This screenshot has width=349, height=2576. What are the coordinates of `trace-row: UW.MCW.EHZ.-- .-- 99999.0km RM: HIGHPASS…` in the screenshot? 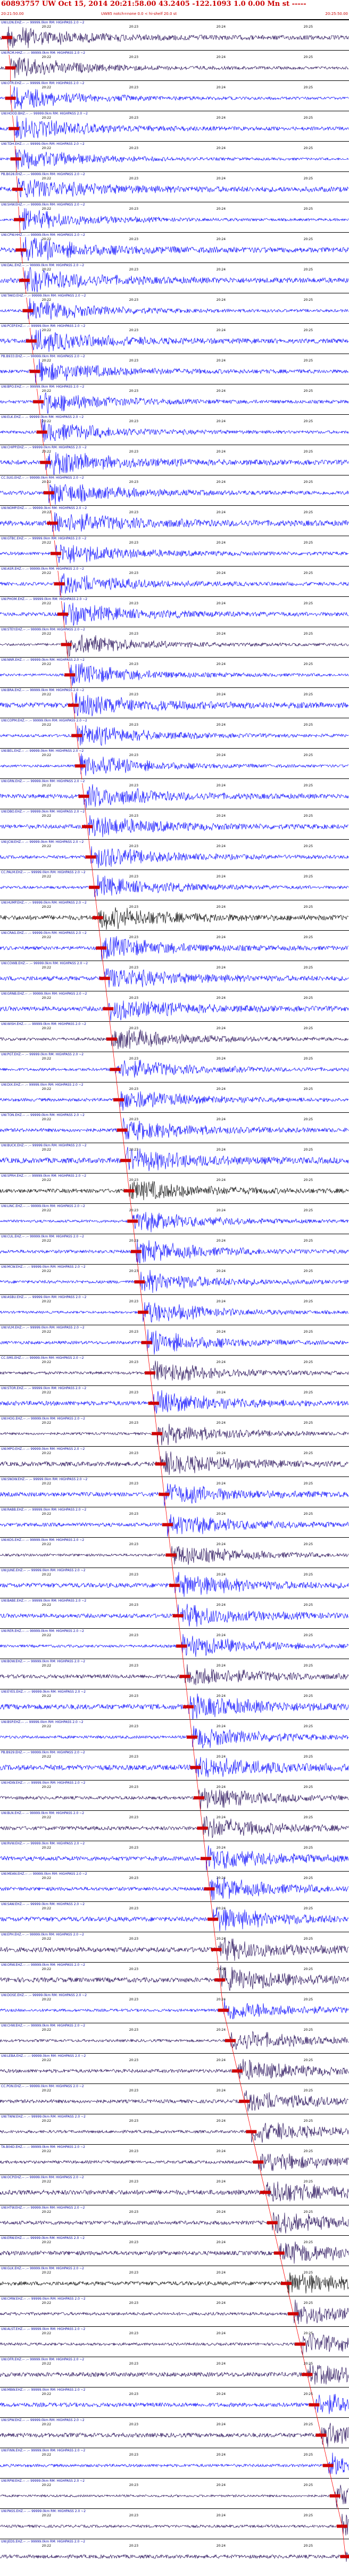 It's located at (174, 1279).